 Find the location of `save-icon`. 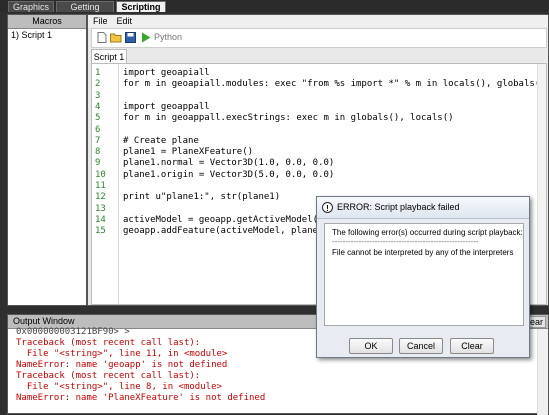

save-icon is located at coordinates (130, 37).